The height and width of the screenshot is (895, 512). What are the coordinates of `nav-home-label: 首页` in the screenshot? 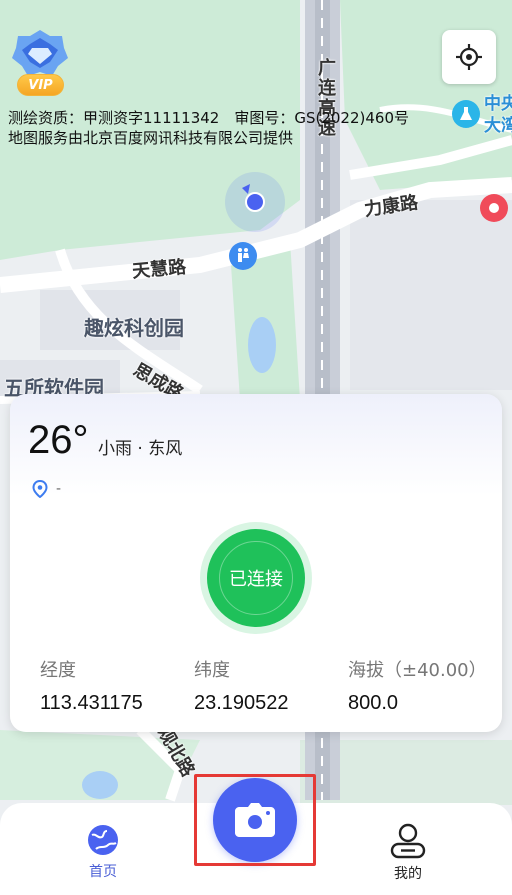 It's located at (103, 872).